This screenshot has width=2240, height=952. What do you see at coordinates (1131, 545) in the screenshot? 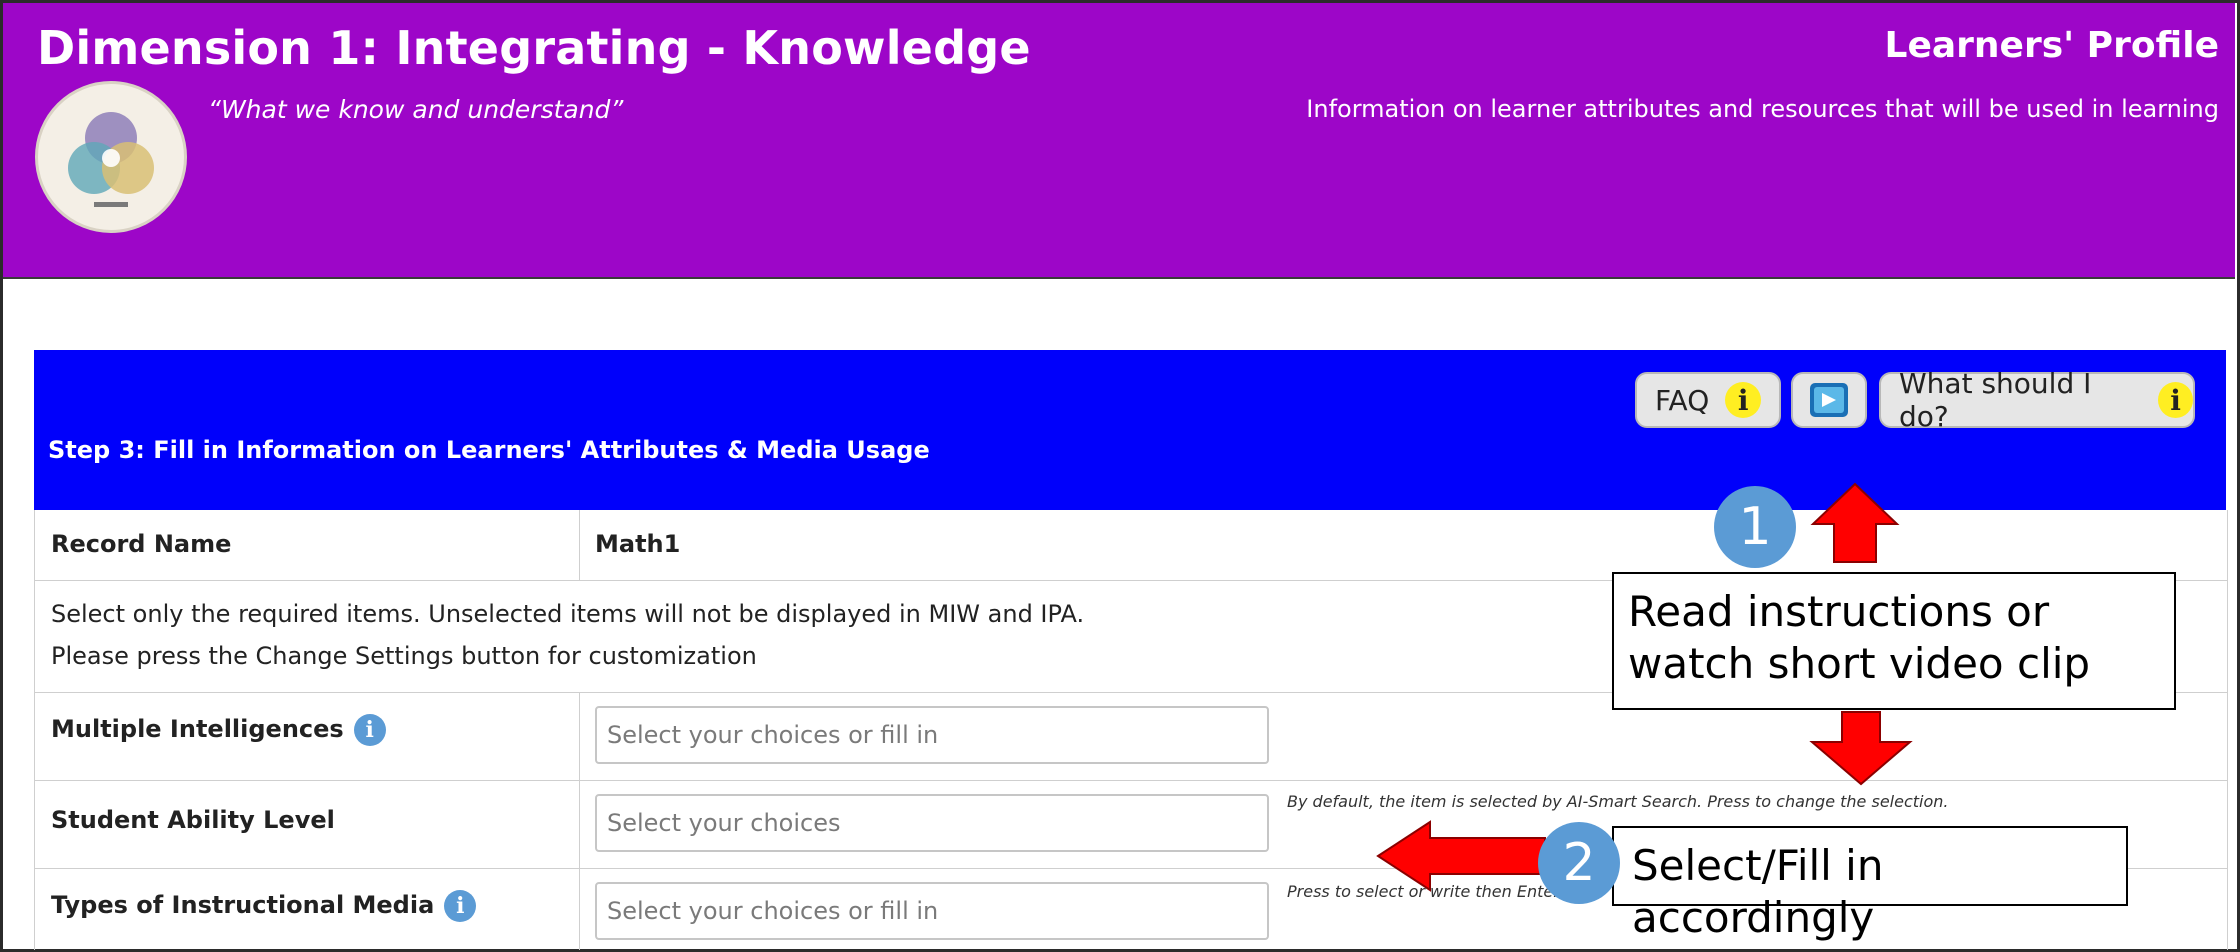
I see `record-name-row: Record Name Math1` at bounding box center [1131, 545].